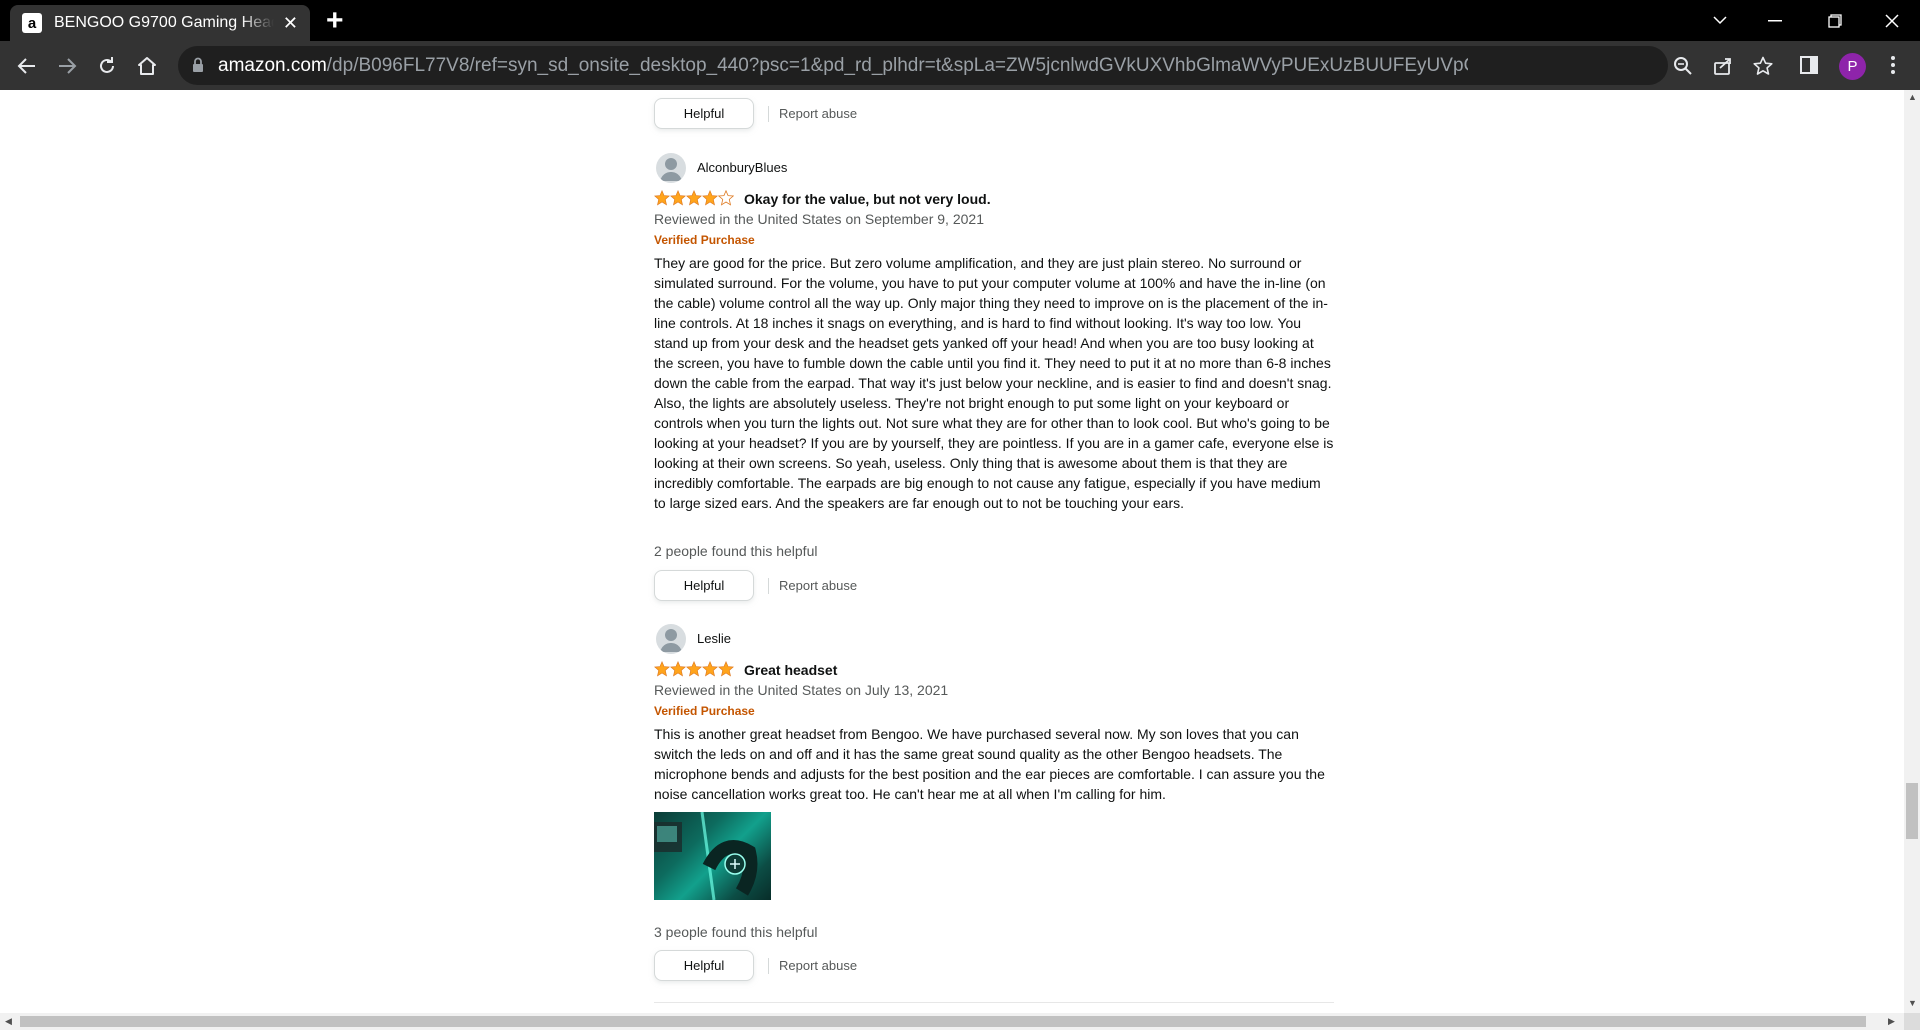 Image resolution: width=1920 pixels, height=1030 pixels. I want to click on minimize-icon, so click(1775, 20).